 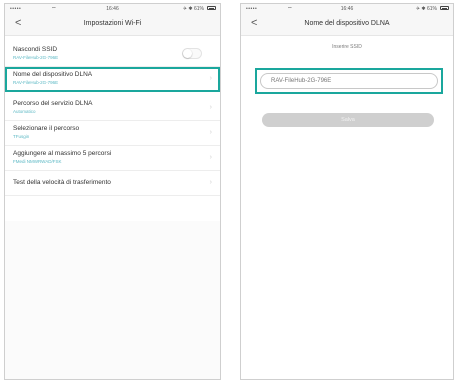 What do you see at coordinates (36, 82) in the screenshot?
I see `row-subtitle: RAV-FileHub-2G-796E` at bounding box center [36, 82].